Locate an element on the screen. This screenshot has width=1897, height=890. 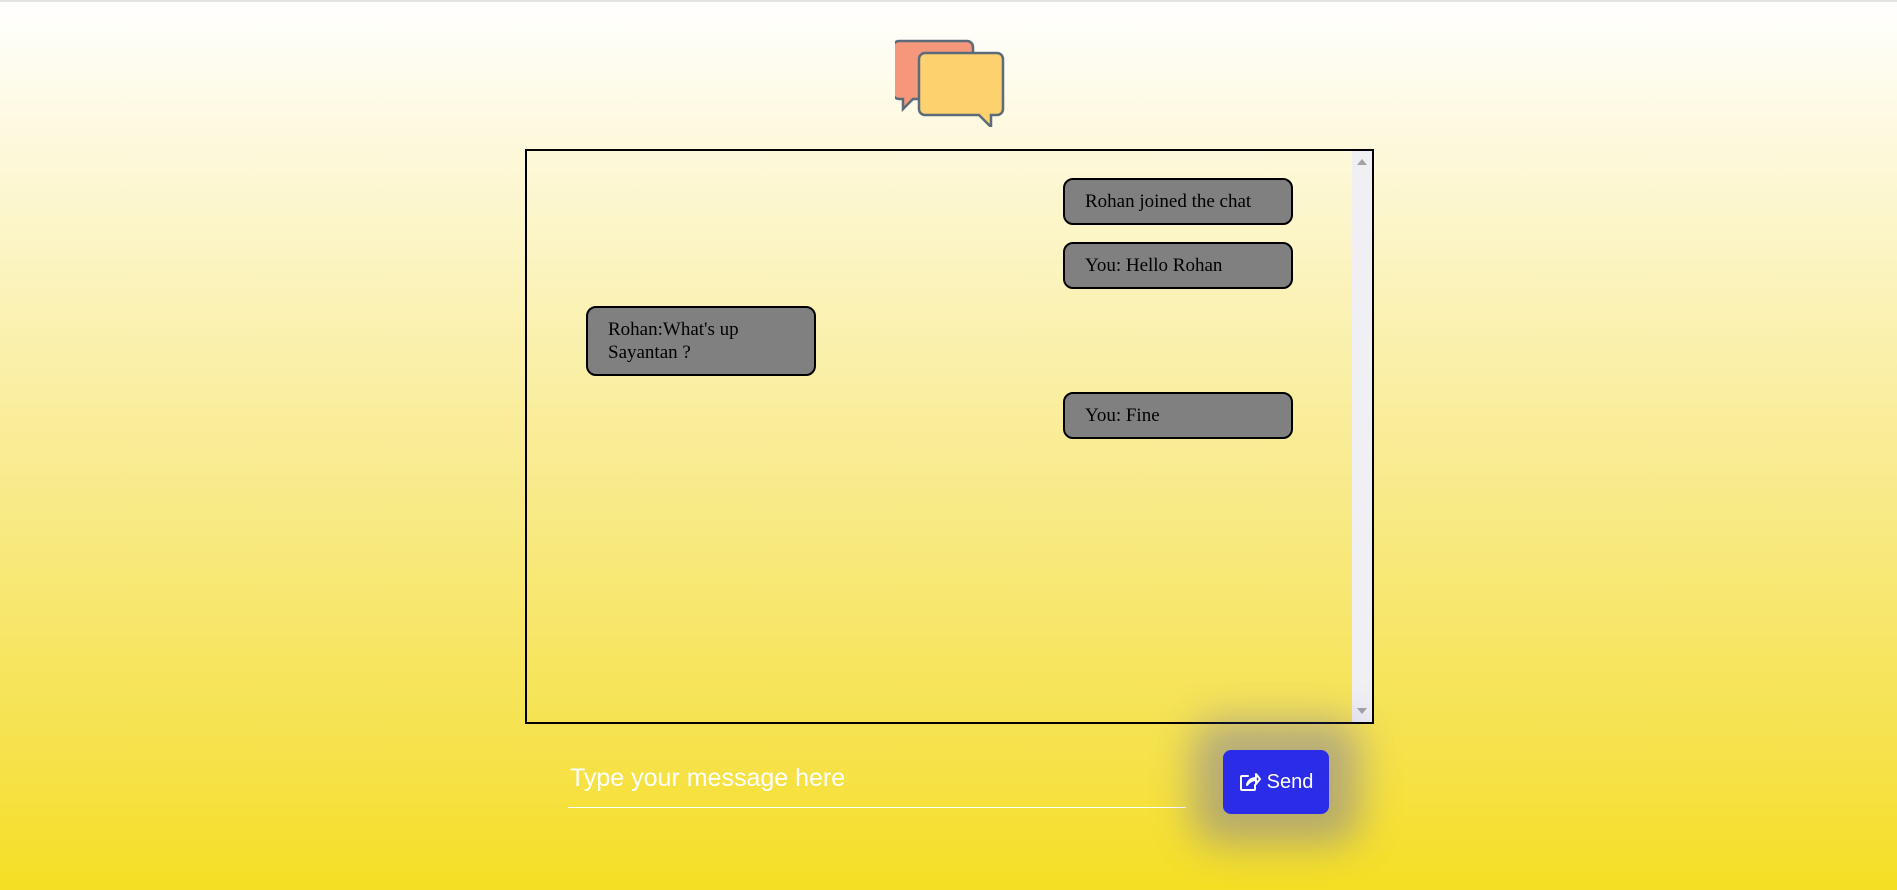
scroll-up-arrow-icon is located at coordinates (1362, 162).